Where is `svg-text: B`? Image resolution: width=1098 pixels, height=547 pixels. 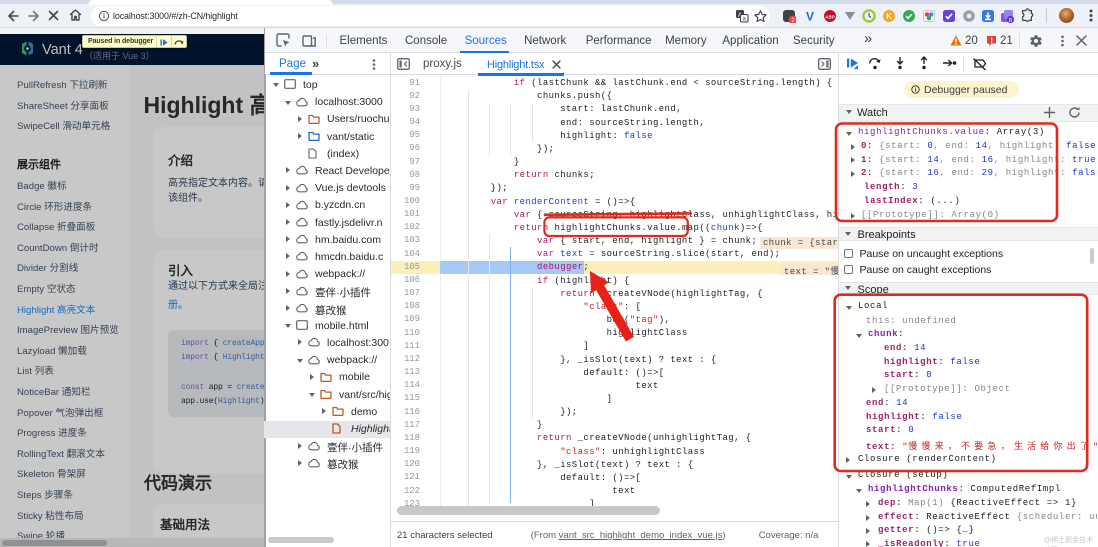 svg-text: B is located at coordinates (1011, 20).